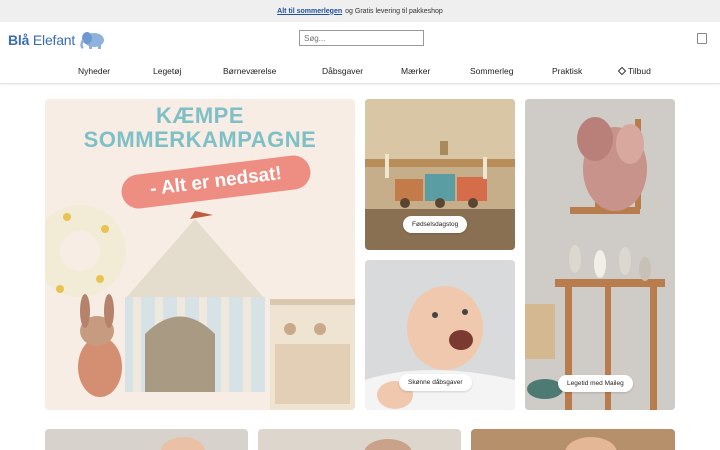 The height and width of the screenshot is (450, 720). Describe the element at coordinates (435, 382) in the screenshot. I see `tile-label-baptism-gifts: Skønne dåbsgaver` at that location.